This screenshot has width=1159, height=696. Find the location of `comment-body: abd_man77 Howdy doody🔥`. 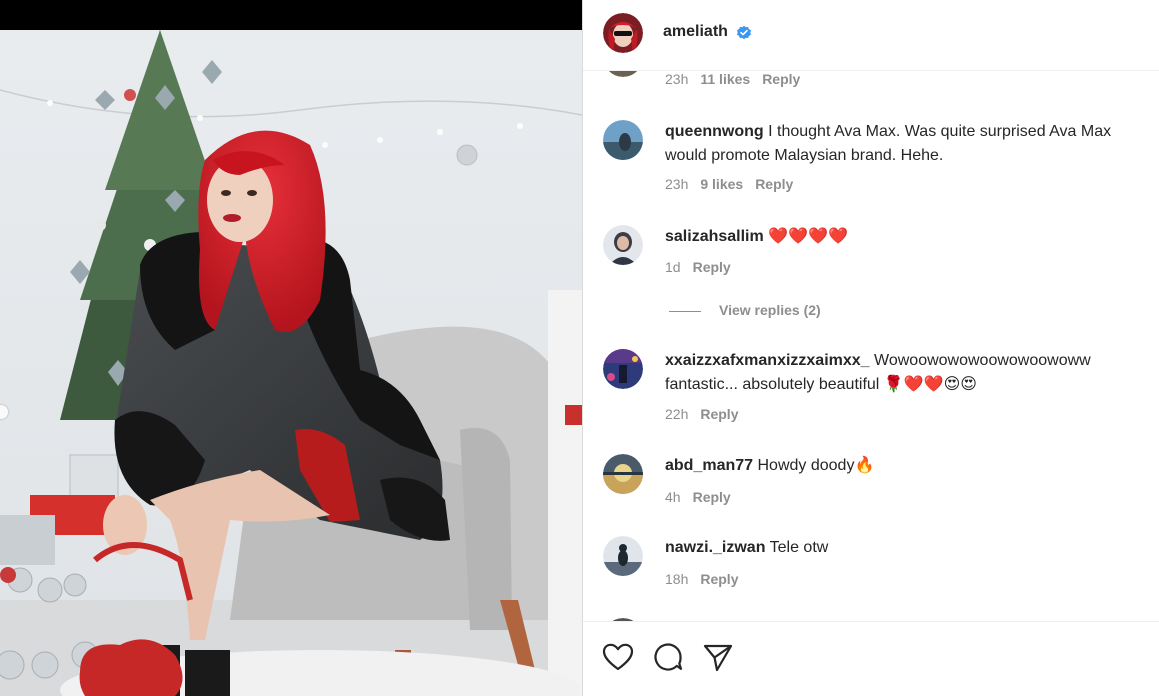

comment-body: abd_man77 Howdy doody🔥 is located at coordinates (909, 466).